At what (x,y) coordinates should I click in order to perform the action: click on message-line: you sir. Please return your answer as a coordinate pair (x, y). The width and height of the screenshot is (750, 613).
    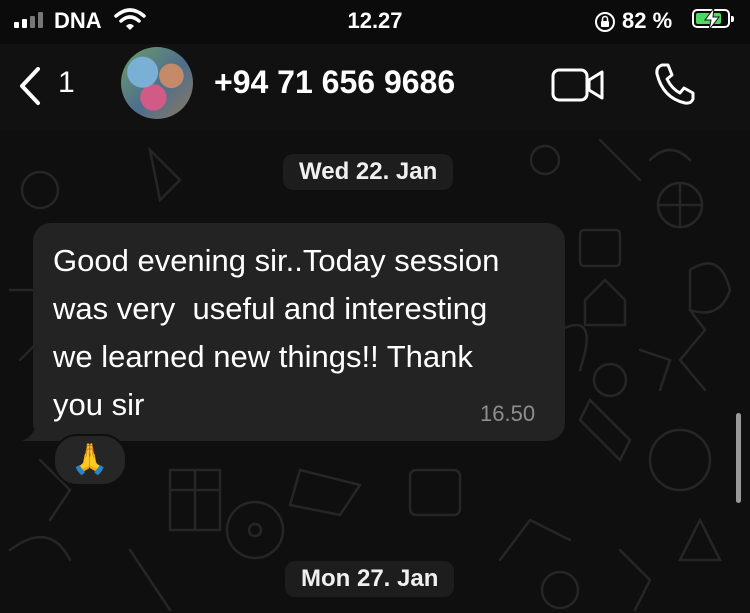
    Looking at the image, I should click on (99, 404).